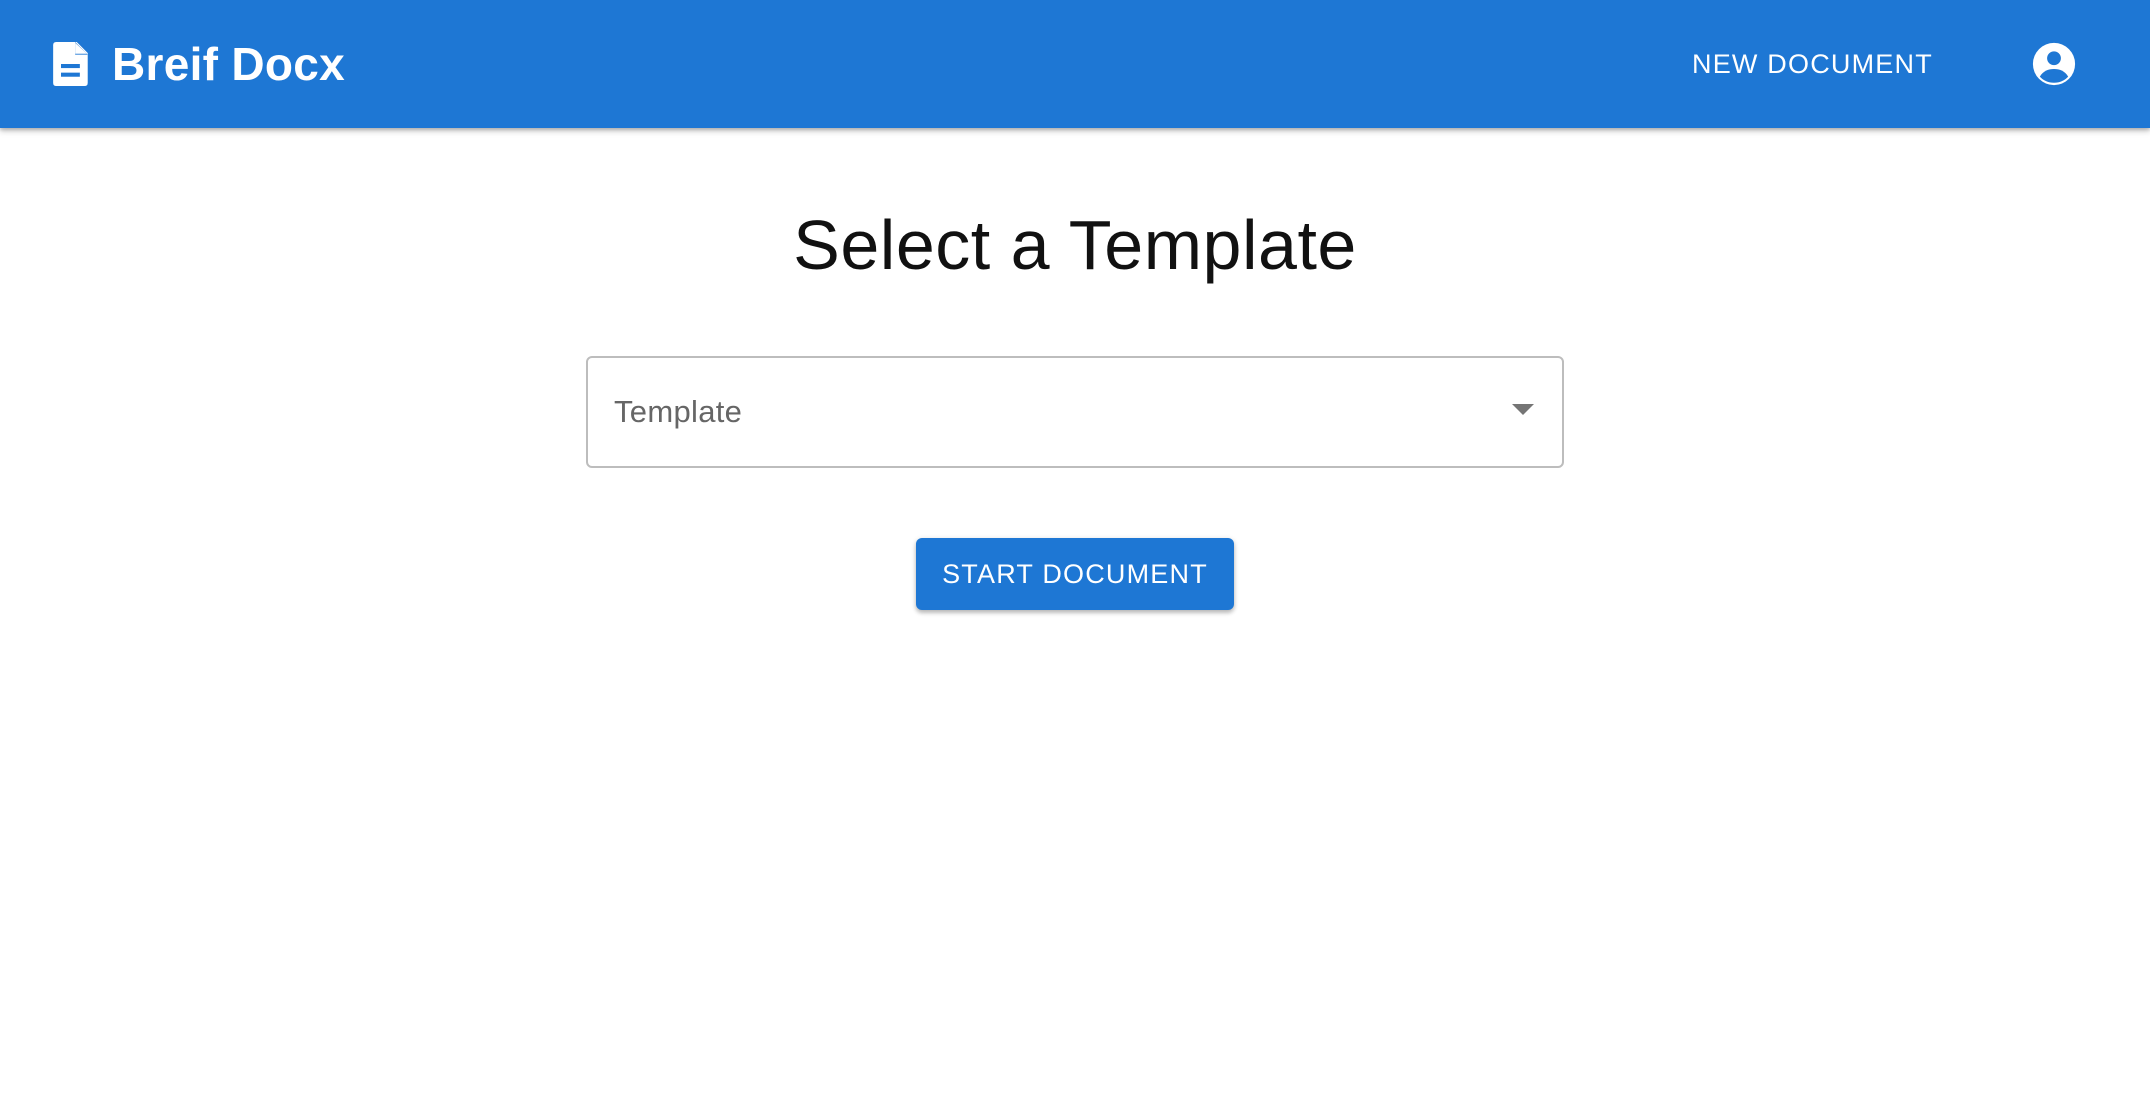 The width and height of the screenshot is (2150, 1100). I want to click on brand: Breif Docx, so click(198, 64).